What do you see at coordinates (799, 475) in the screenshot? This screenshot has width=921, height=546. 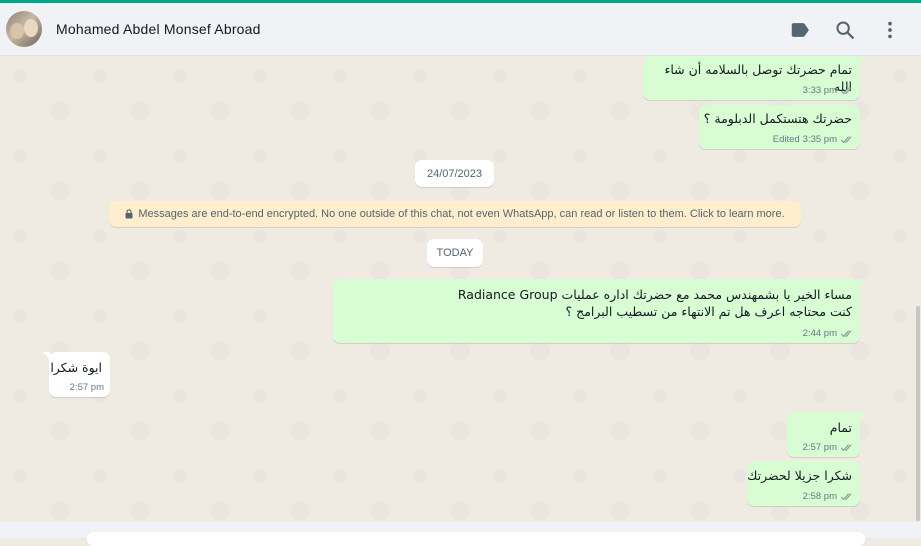 I see `message-text: شكرا جزيلا لحضرتك` at bounding box center [799, 475].